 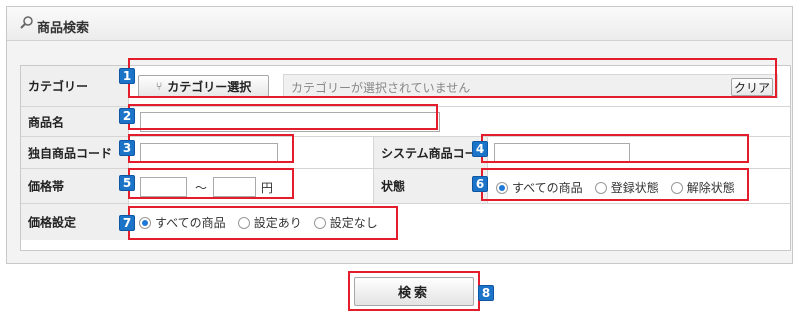 What do you see at coordinates (127, 148) in the screenshot?
I see `badge-3: 3` at bounding box center [127, 148].